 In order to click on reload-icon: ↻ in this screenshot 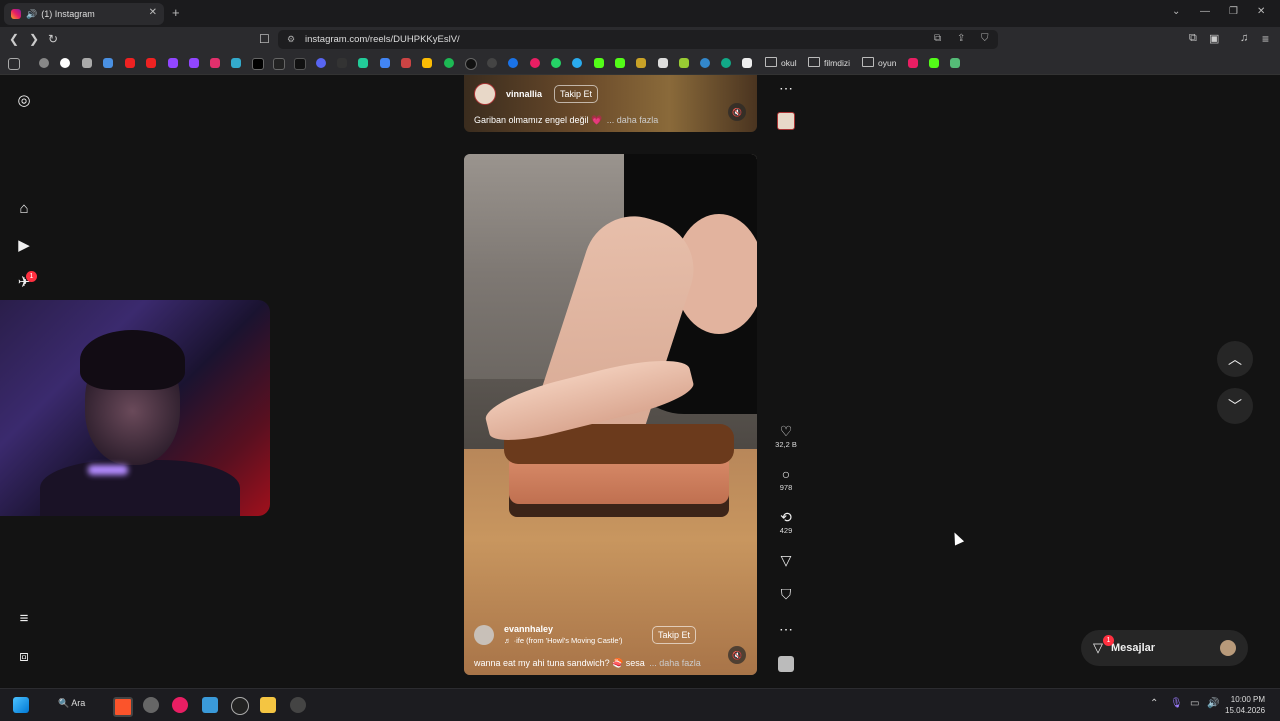, I will do `click(53, 39)`.